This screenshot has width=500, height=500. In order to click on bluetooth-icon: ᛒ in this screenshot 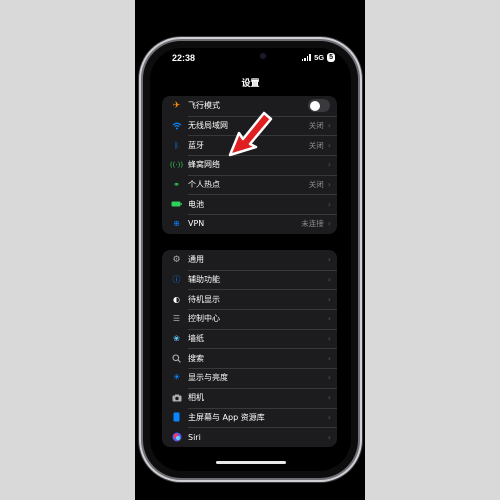, I will do `click(176, 145)`.